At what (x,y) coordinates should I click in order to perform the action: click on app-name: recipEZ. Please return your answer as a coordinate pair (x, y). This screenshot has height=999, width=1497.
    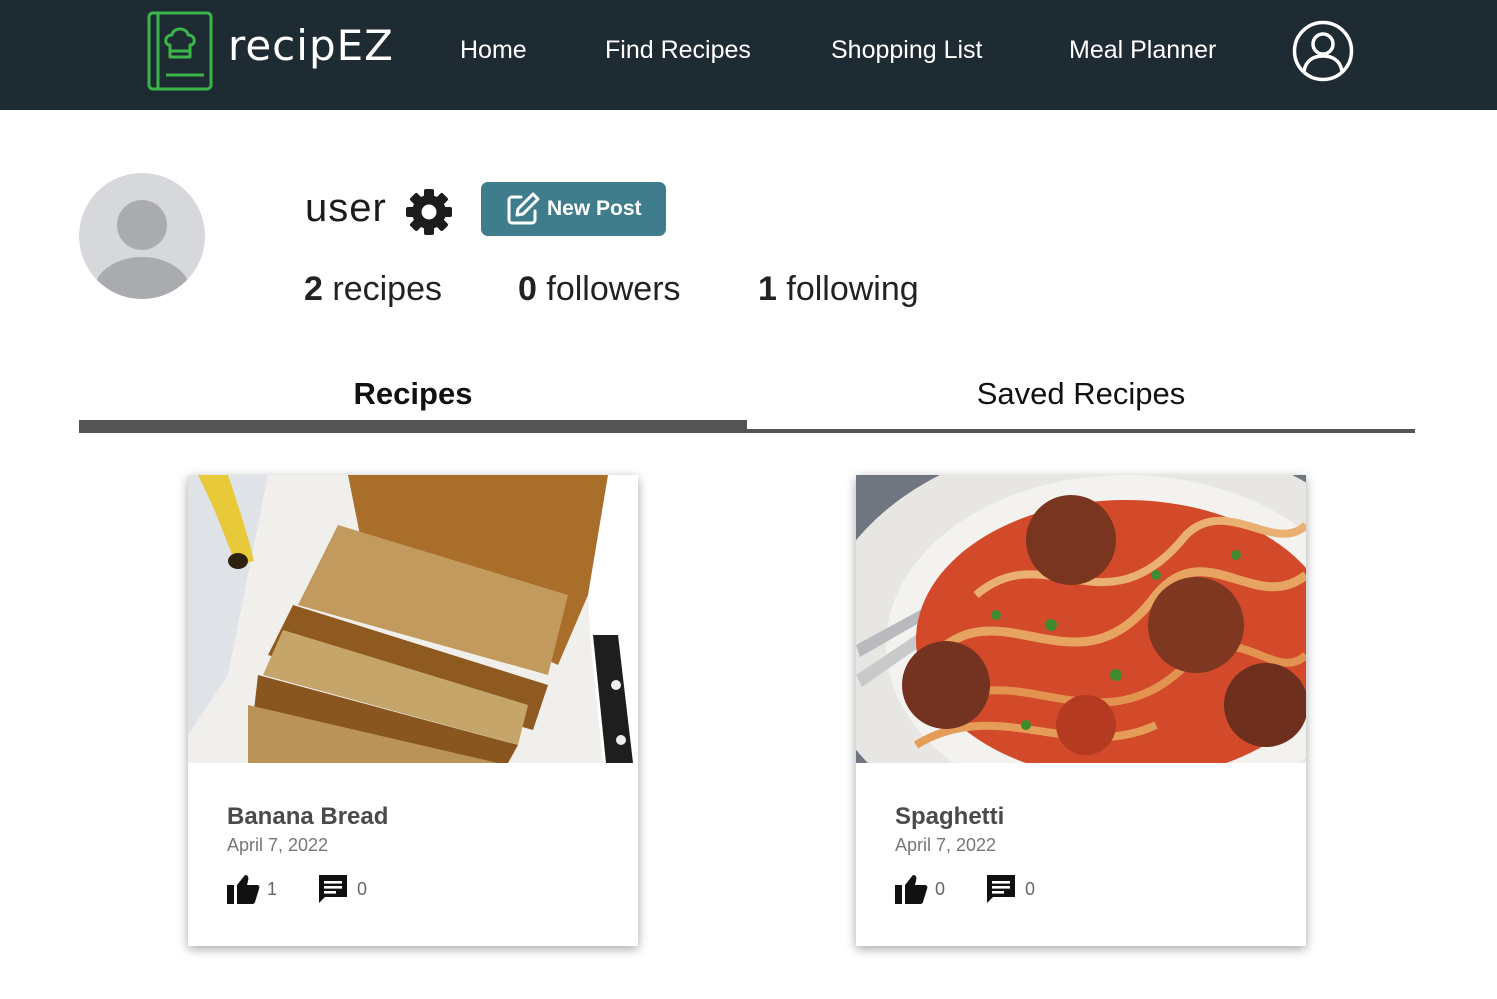
    Looking at the image, I should click on (311, 45).